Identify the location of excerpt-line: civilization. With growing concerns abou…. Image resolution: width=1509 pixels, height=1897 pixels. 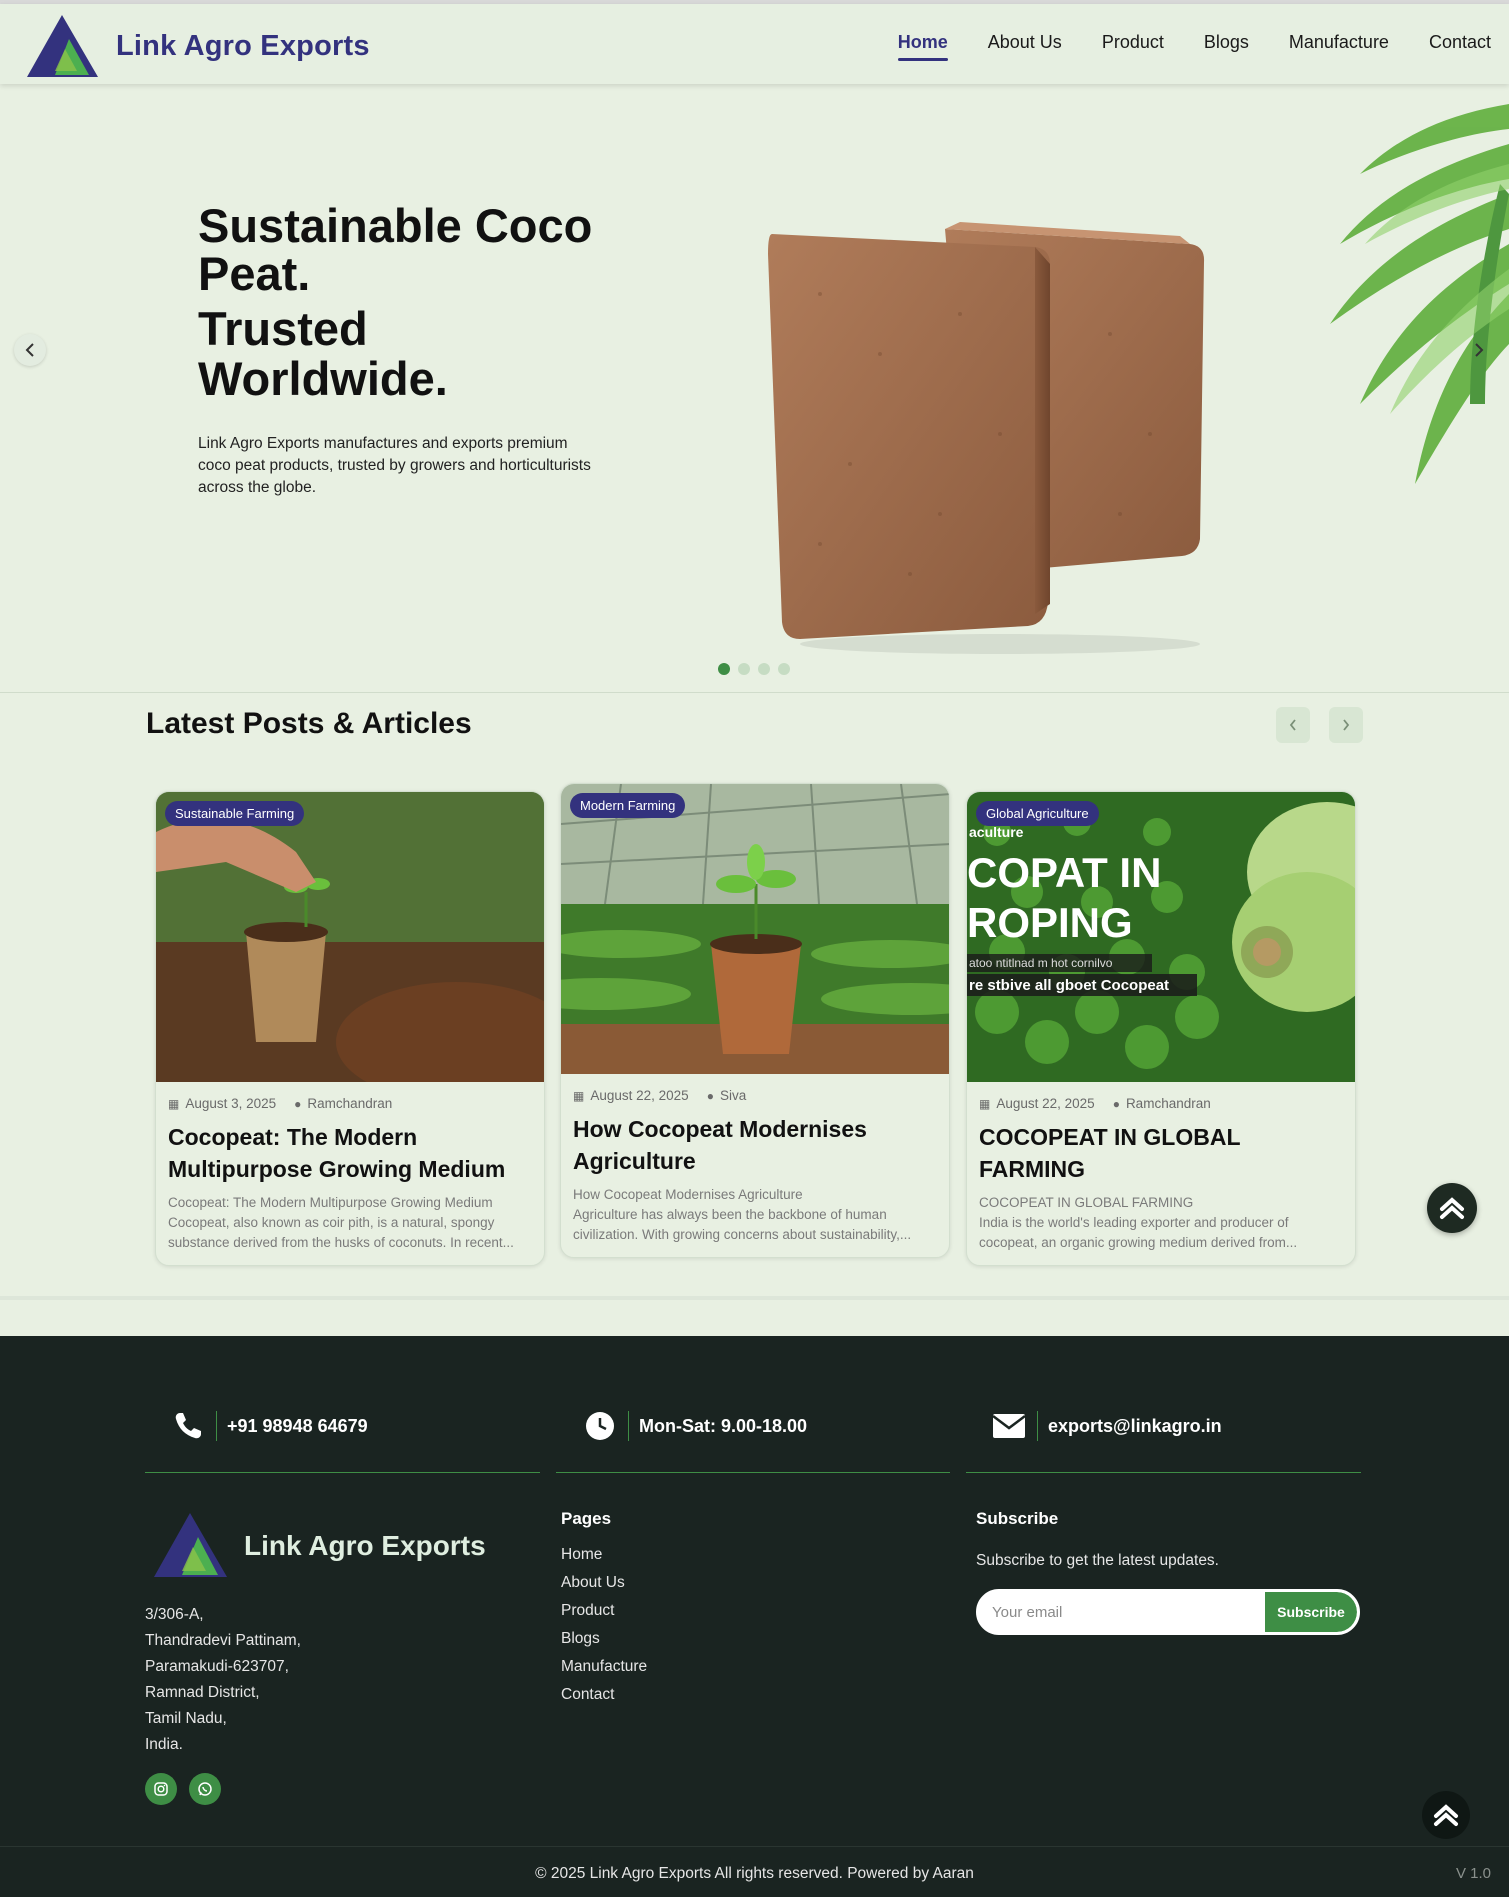
(742, 1234).